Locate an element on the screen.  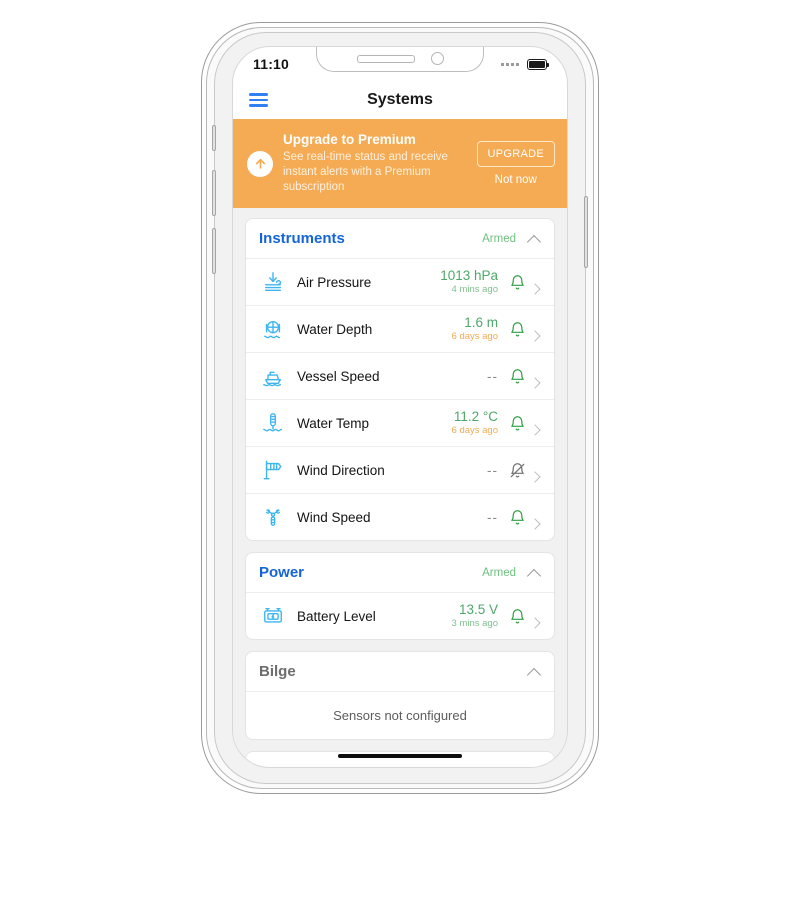
not-now-button: Not now is located at coordinates (516, 180).